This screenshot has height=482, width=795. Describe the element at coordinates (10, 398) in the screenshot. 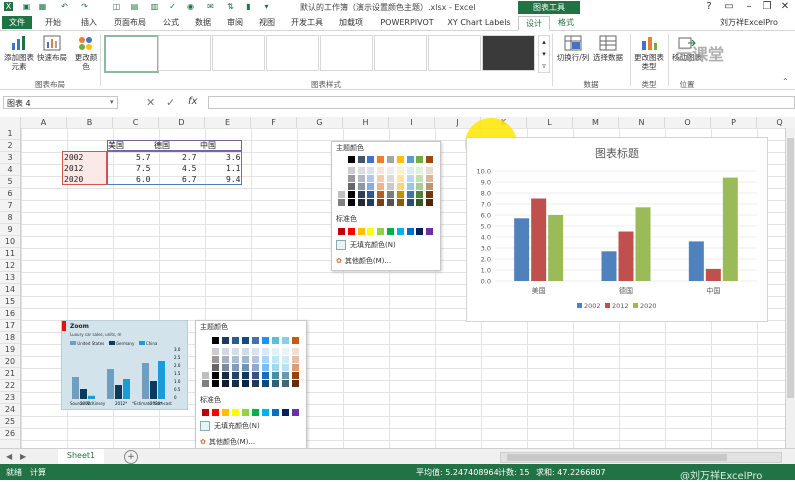

I see `row-header-23: 23` at that location.